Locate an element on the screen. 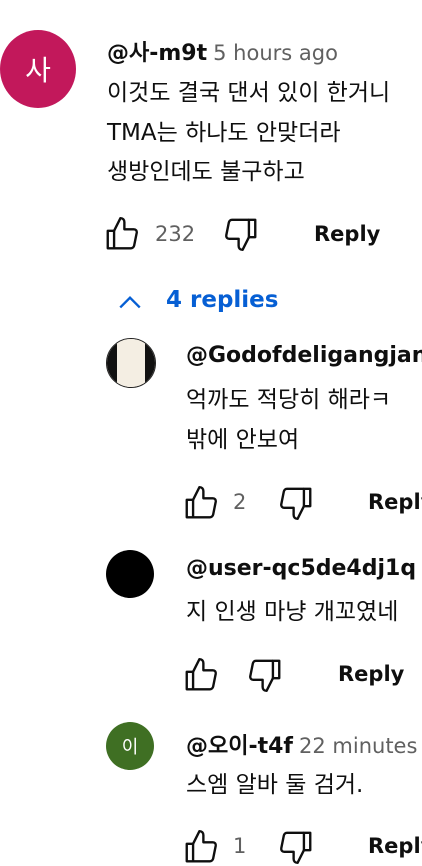 The height and width of the screenshot is (866, 422). comment-author: @오이-t4f 22 minutes is located at coordinates (301, 744).